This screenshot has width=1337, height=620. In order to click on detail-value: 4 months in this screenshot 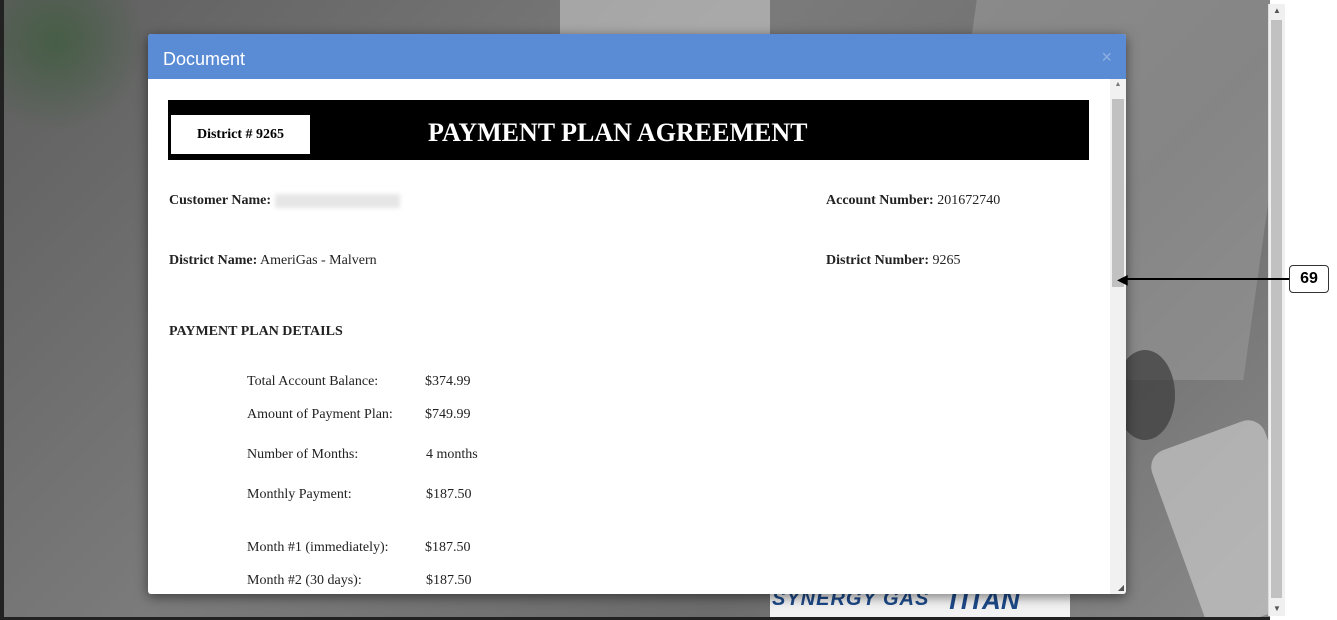, I will do `click(452, 454)`.